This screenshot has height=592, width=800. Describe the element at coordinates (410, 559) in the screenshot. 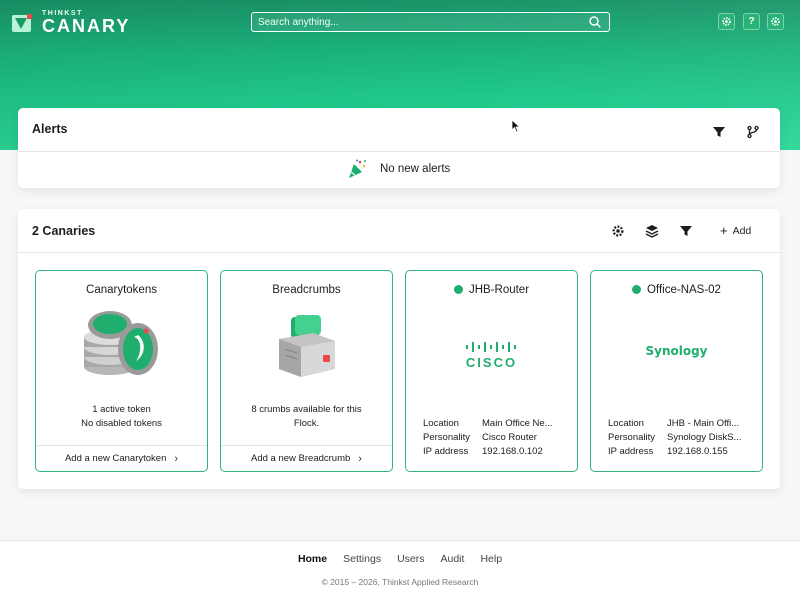

I see `footer-link-users: Users` at that location.